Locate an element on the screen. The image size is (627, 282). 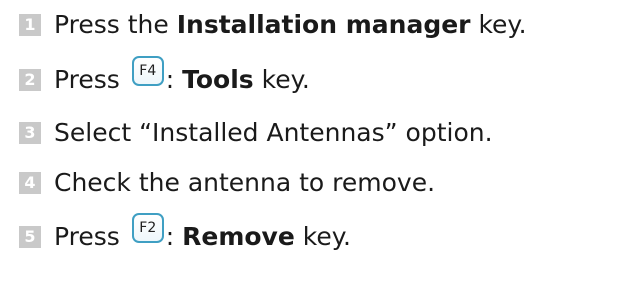
step-4: 4 Check the antenna to remove. is located at coordinates (217, 183).